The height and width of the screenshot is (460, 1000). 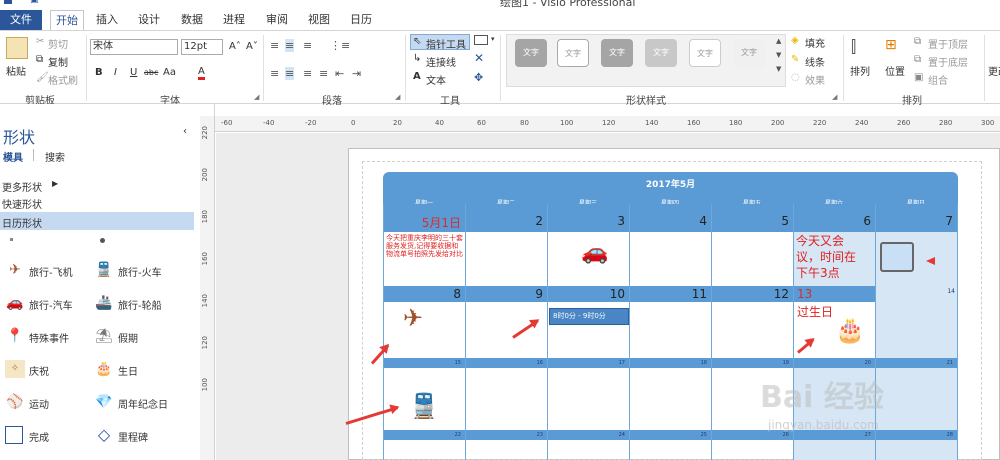 What do you see at coordinates (133, 72) in the screenshot?
I see `underline-button: U` at bounding box center [133, 72].